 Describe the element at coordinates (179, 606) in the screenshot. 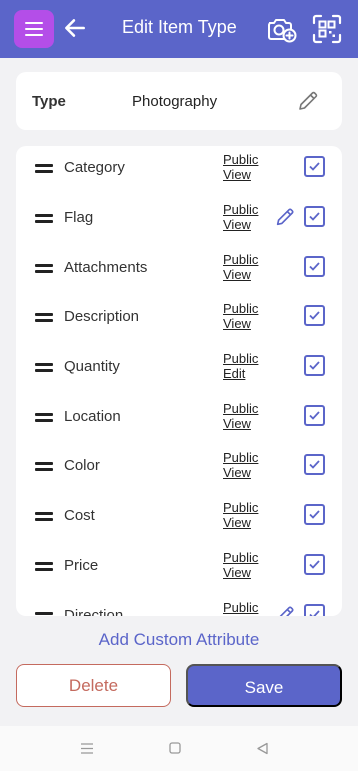

I see `list-item: Direction Public` at that location.